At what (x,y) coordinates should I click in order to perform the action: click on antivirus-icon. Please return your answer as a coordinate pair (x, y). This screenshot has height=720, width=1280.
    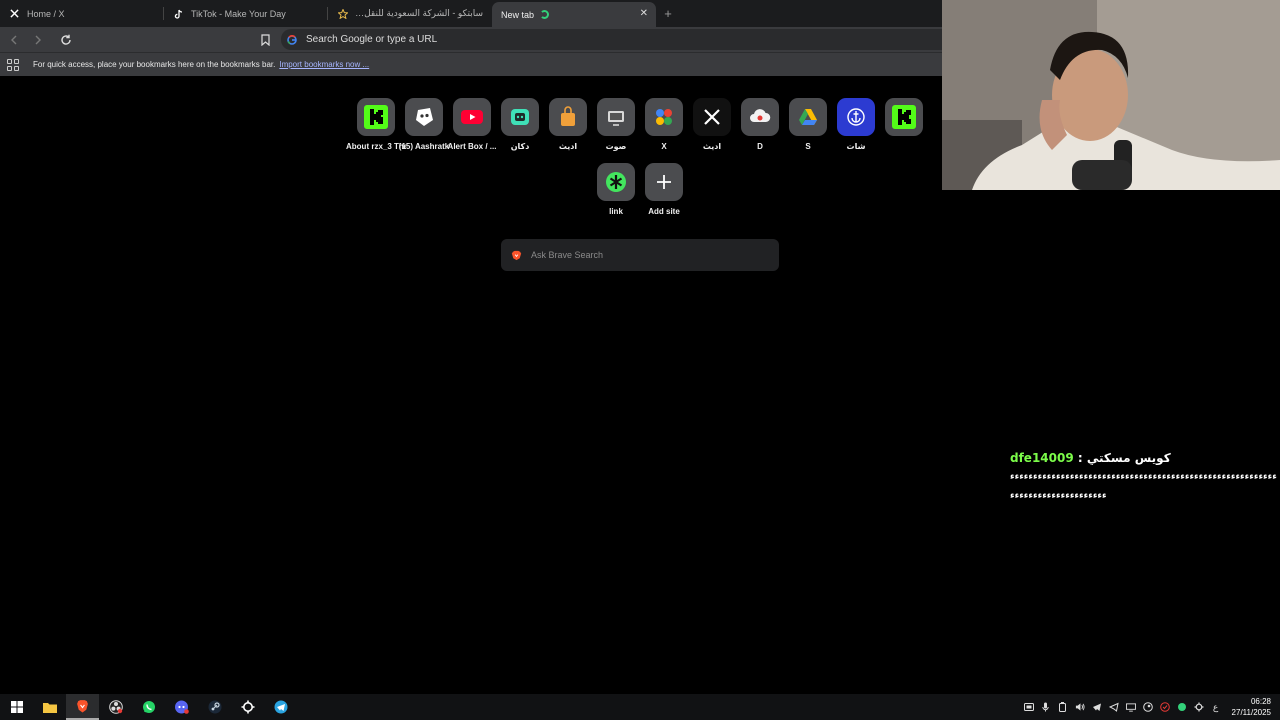
    Looking at the image, I should click on (1164, 707).